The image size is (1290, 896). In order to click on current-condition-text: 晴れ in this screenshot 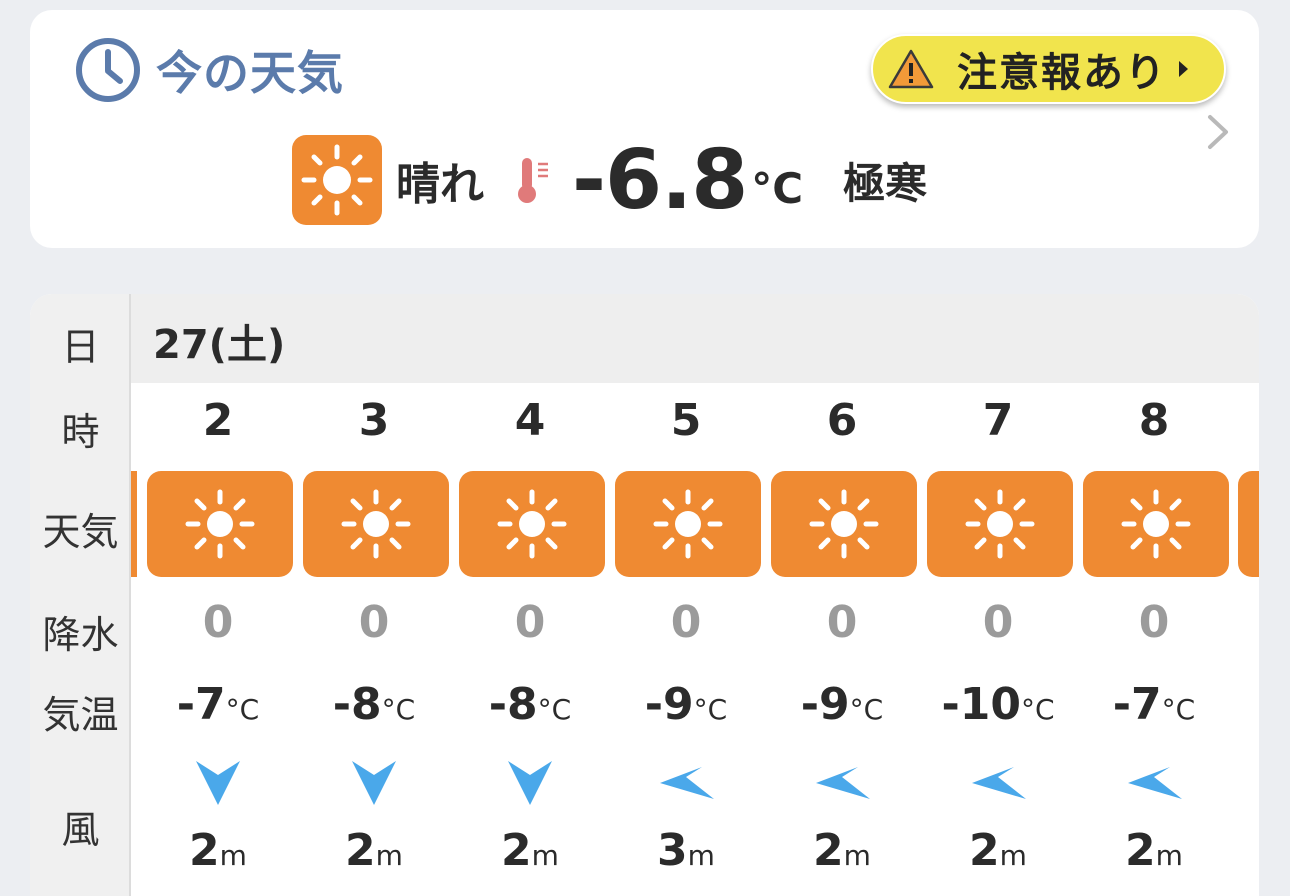, I will do `click(440, 184)`.